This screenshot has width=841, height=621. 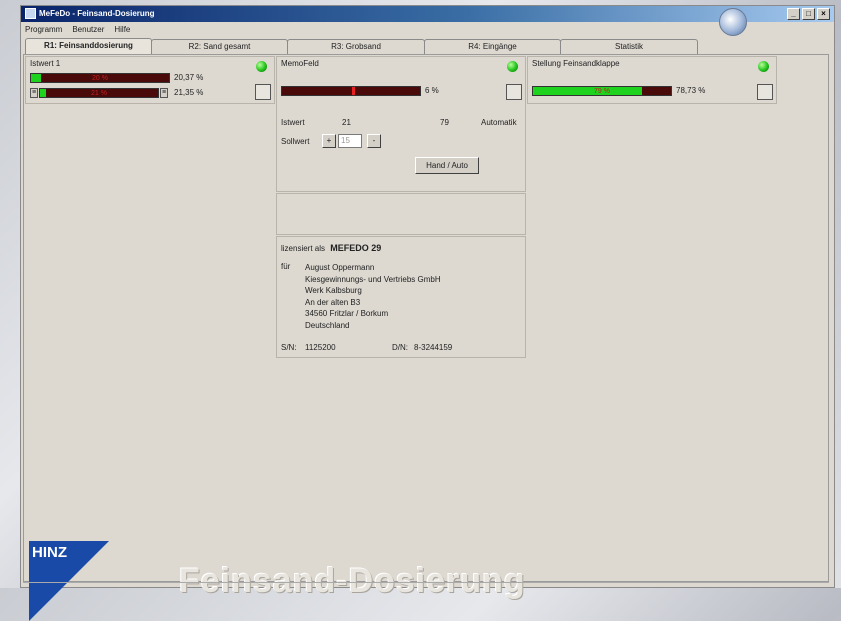 What do you see at coordinates (286, 266) in the screenshot?
I see `fuer-label: für` at bounding box center [286, 266].